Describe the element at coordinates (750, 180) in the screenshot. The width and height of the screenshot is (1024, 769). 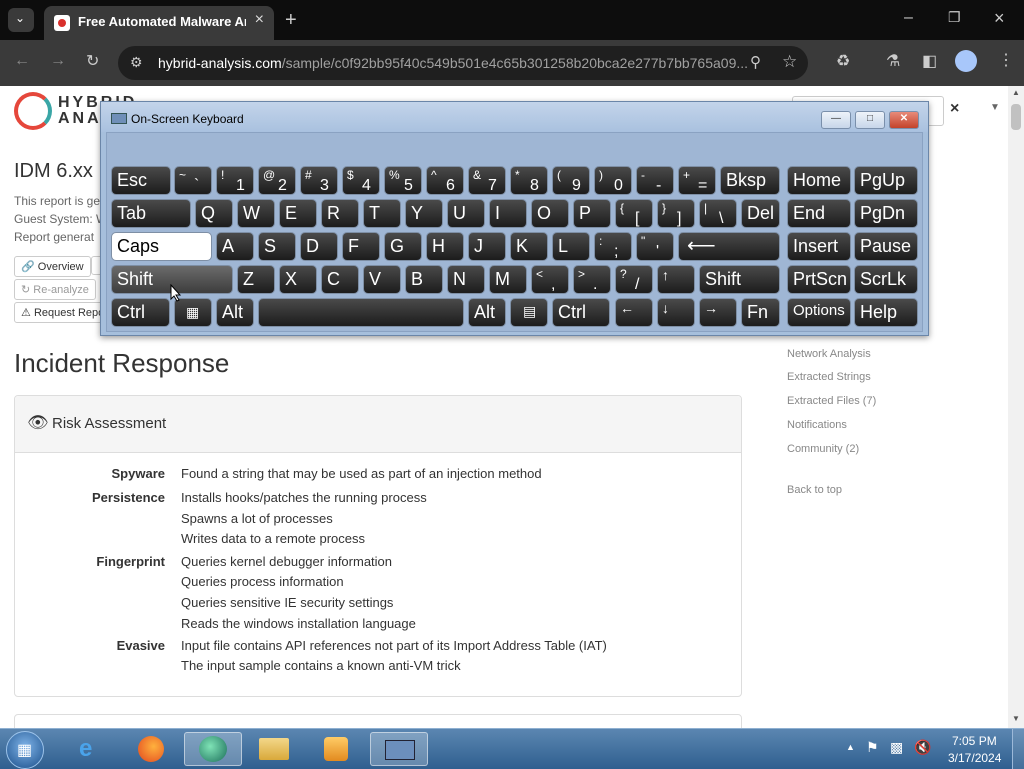
I see `key-backspace: Bksp` at that location.